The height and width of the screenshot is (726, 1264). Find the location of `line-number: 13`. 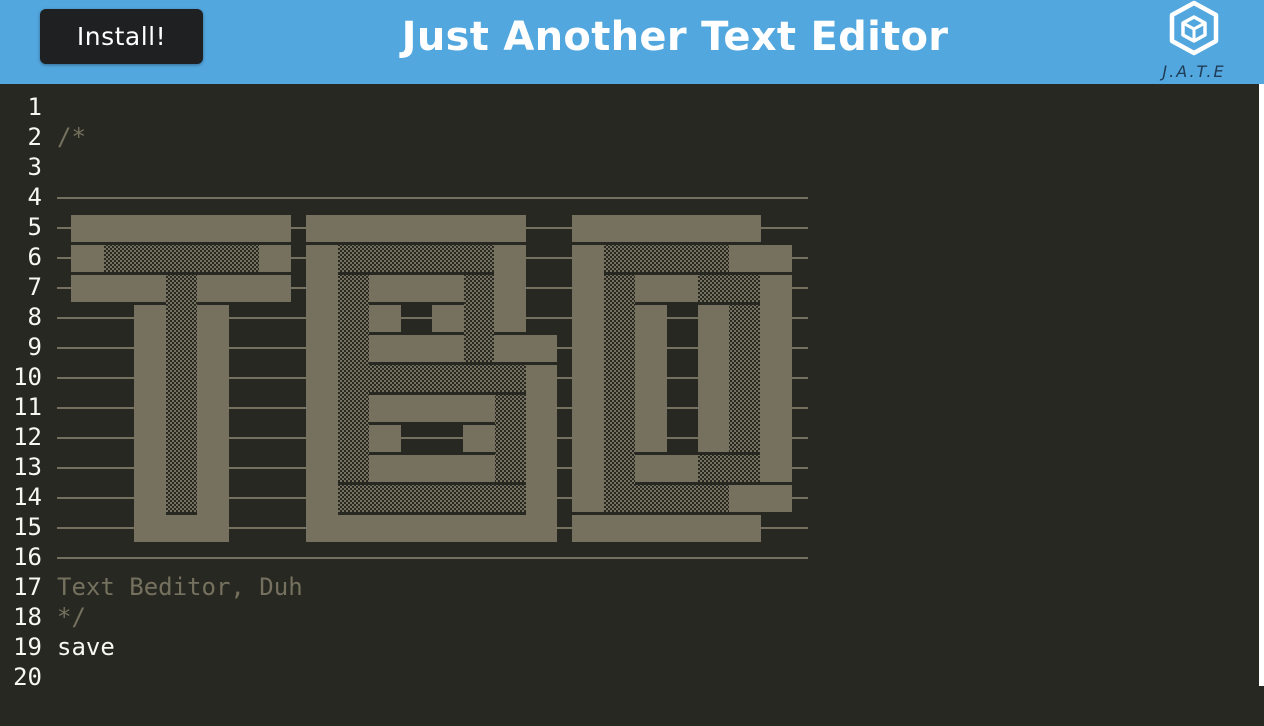

line-number: 13 is located at coordinates (27, 467).